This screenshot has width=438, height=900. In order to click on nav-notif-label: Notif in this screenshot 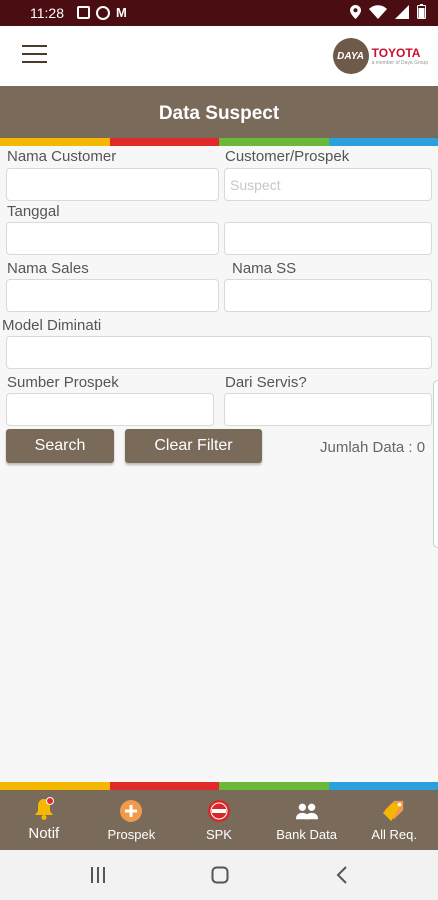, I will do `click(44, 833)`.